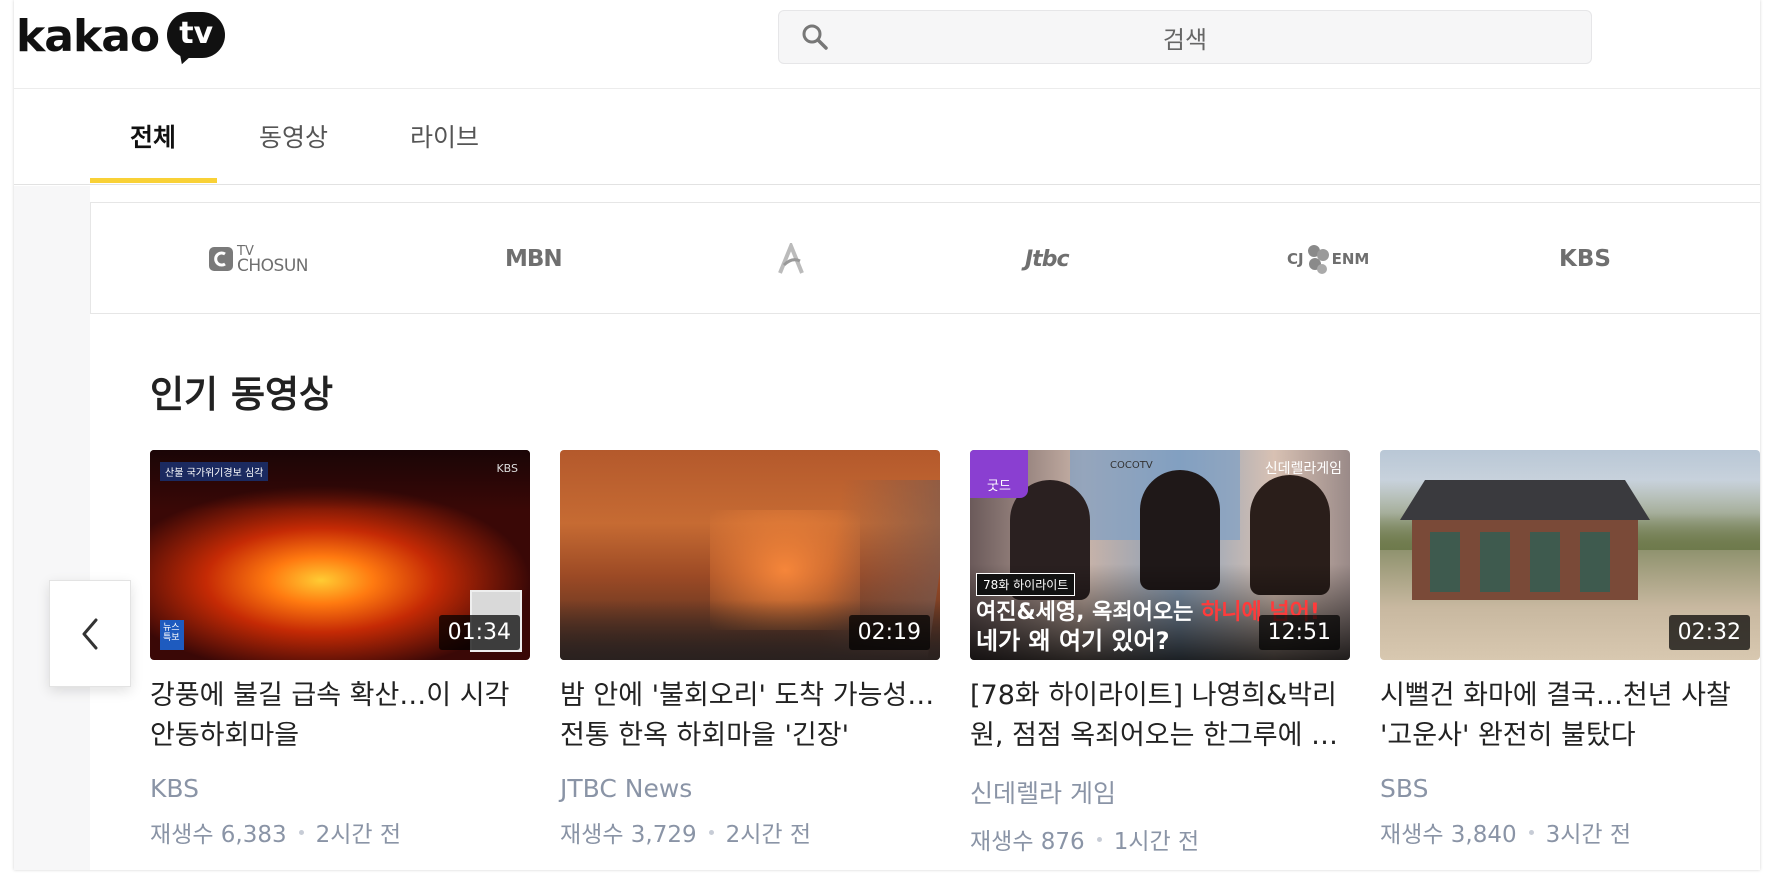 The image size is (1774, 884). I want to click on video-duration: 02:32, so click(1709, 632).